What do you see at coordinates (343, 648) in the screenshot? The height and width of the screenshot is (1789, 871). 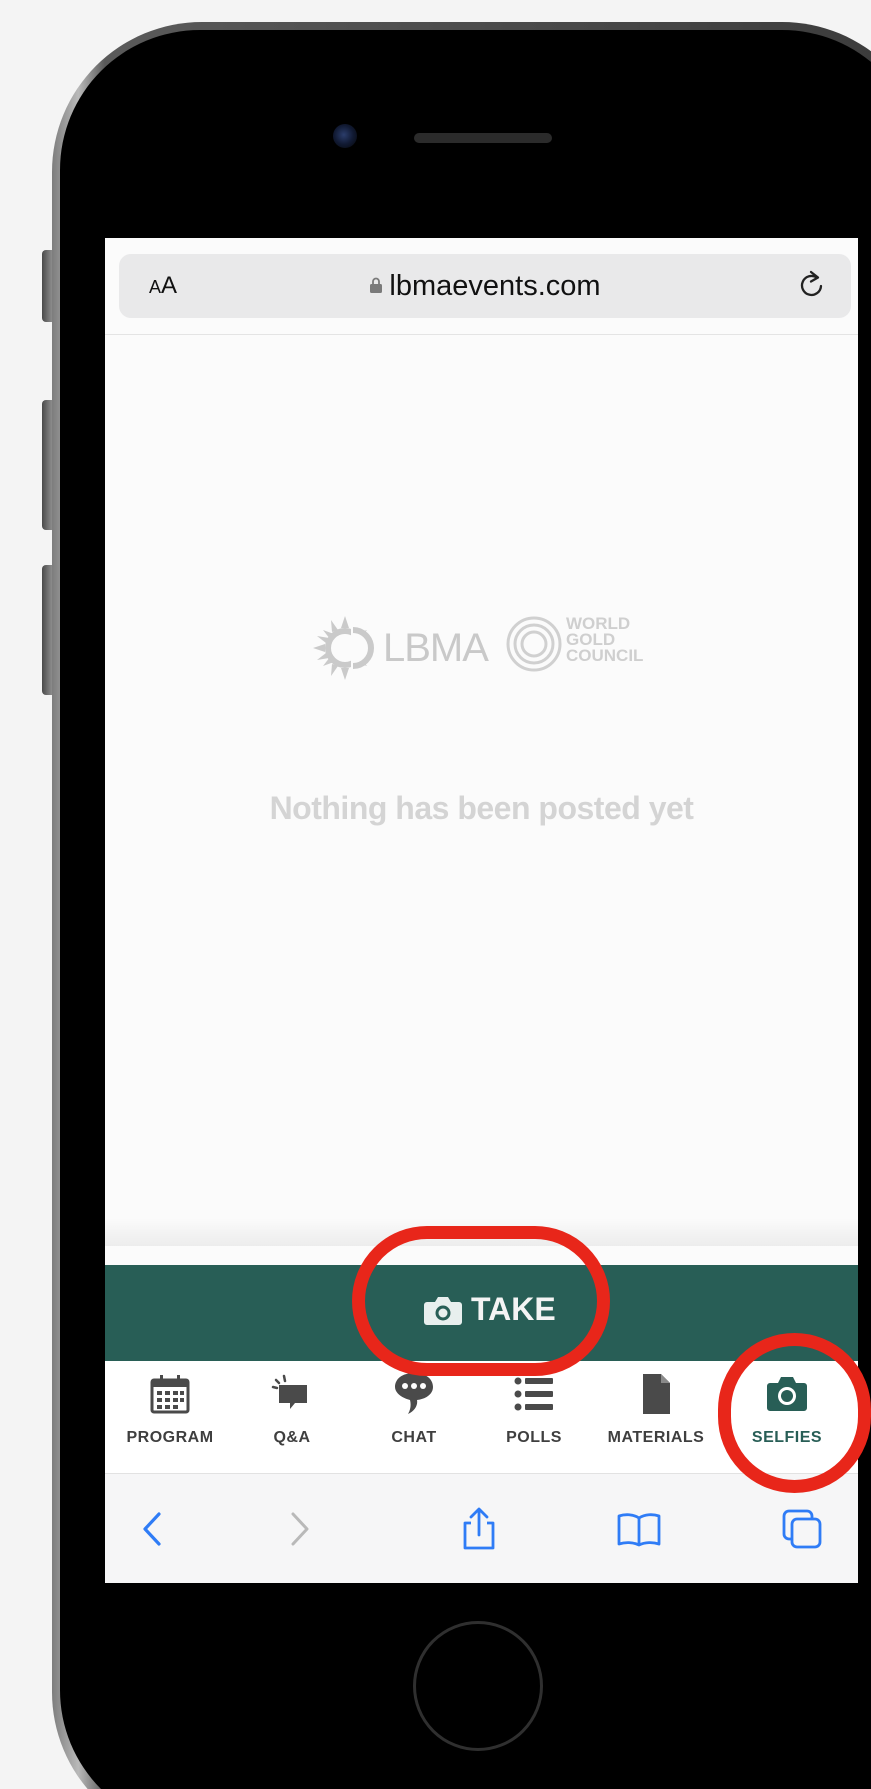 I see `lbma-sun-icon` at bounding box center [343, 648].